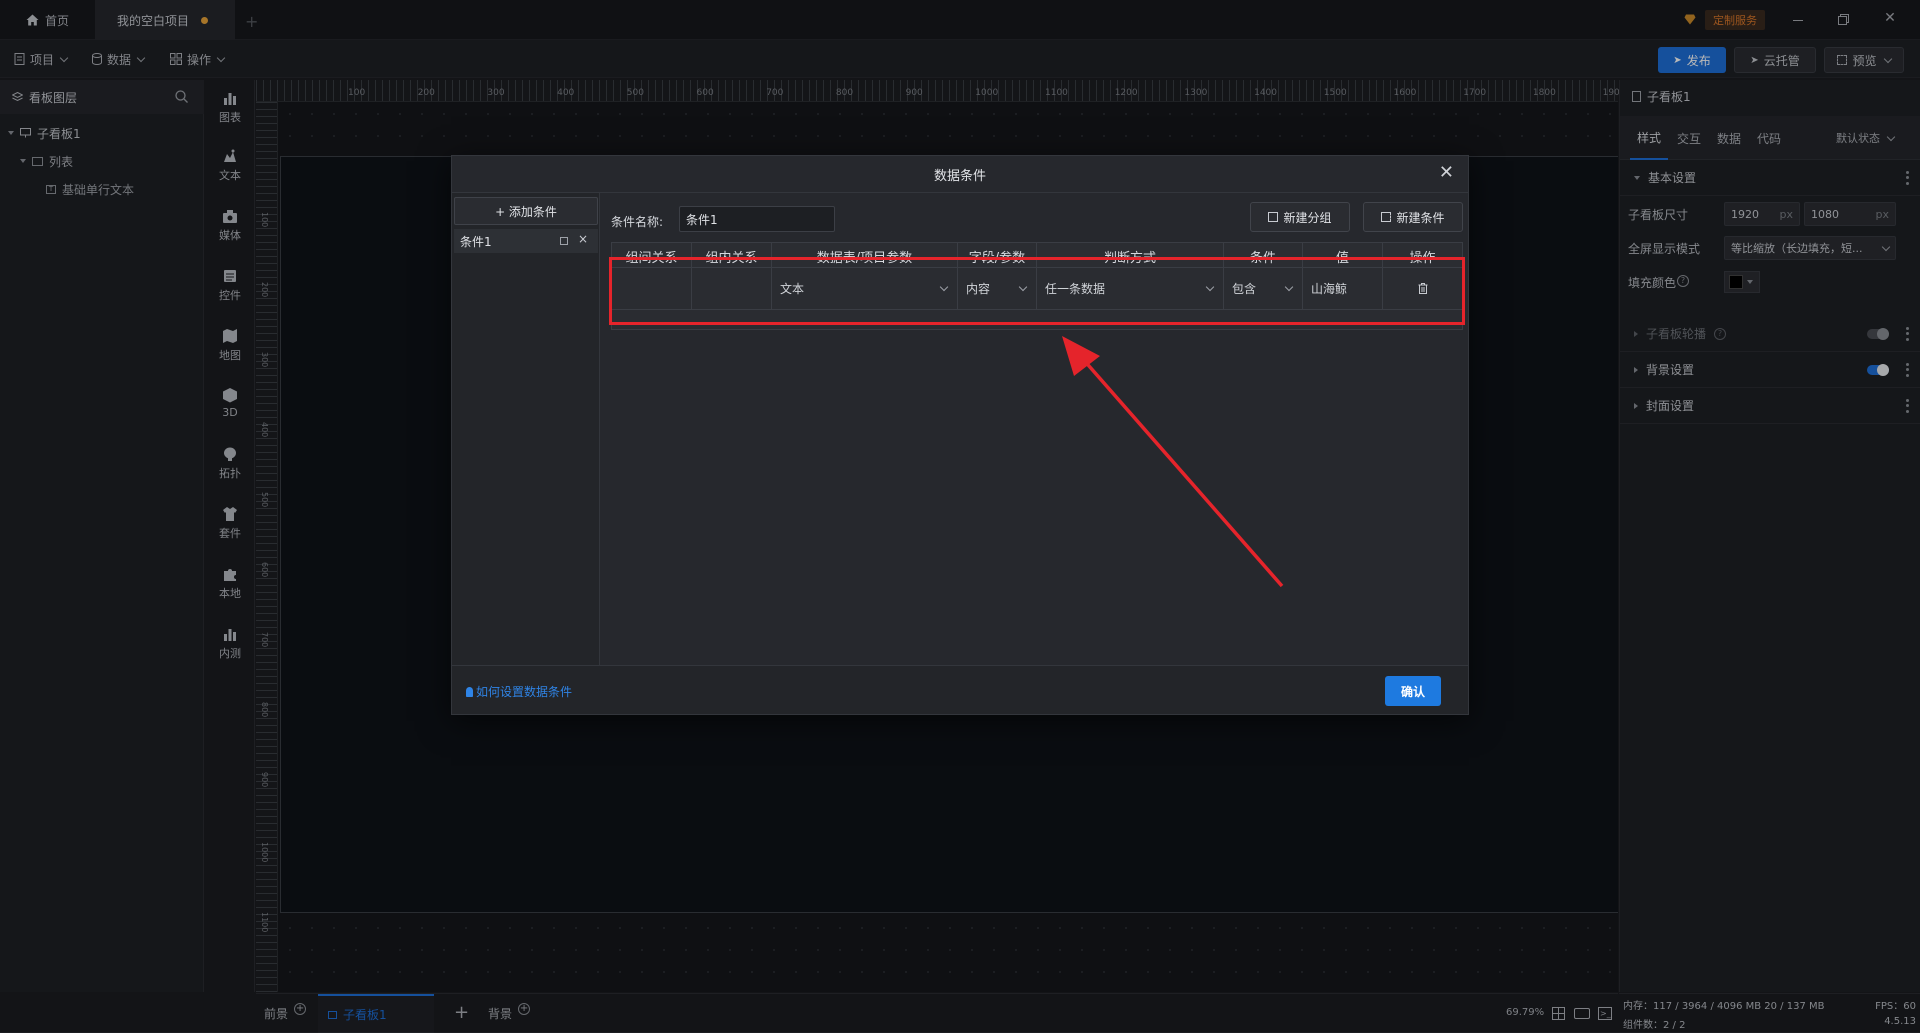 This screenshot has height=1033, width=1920. What do you see at coordinates (1386, 217) in the screenshot?
I see `new-condition-icon` at bounding box center [1386, 217].